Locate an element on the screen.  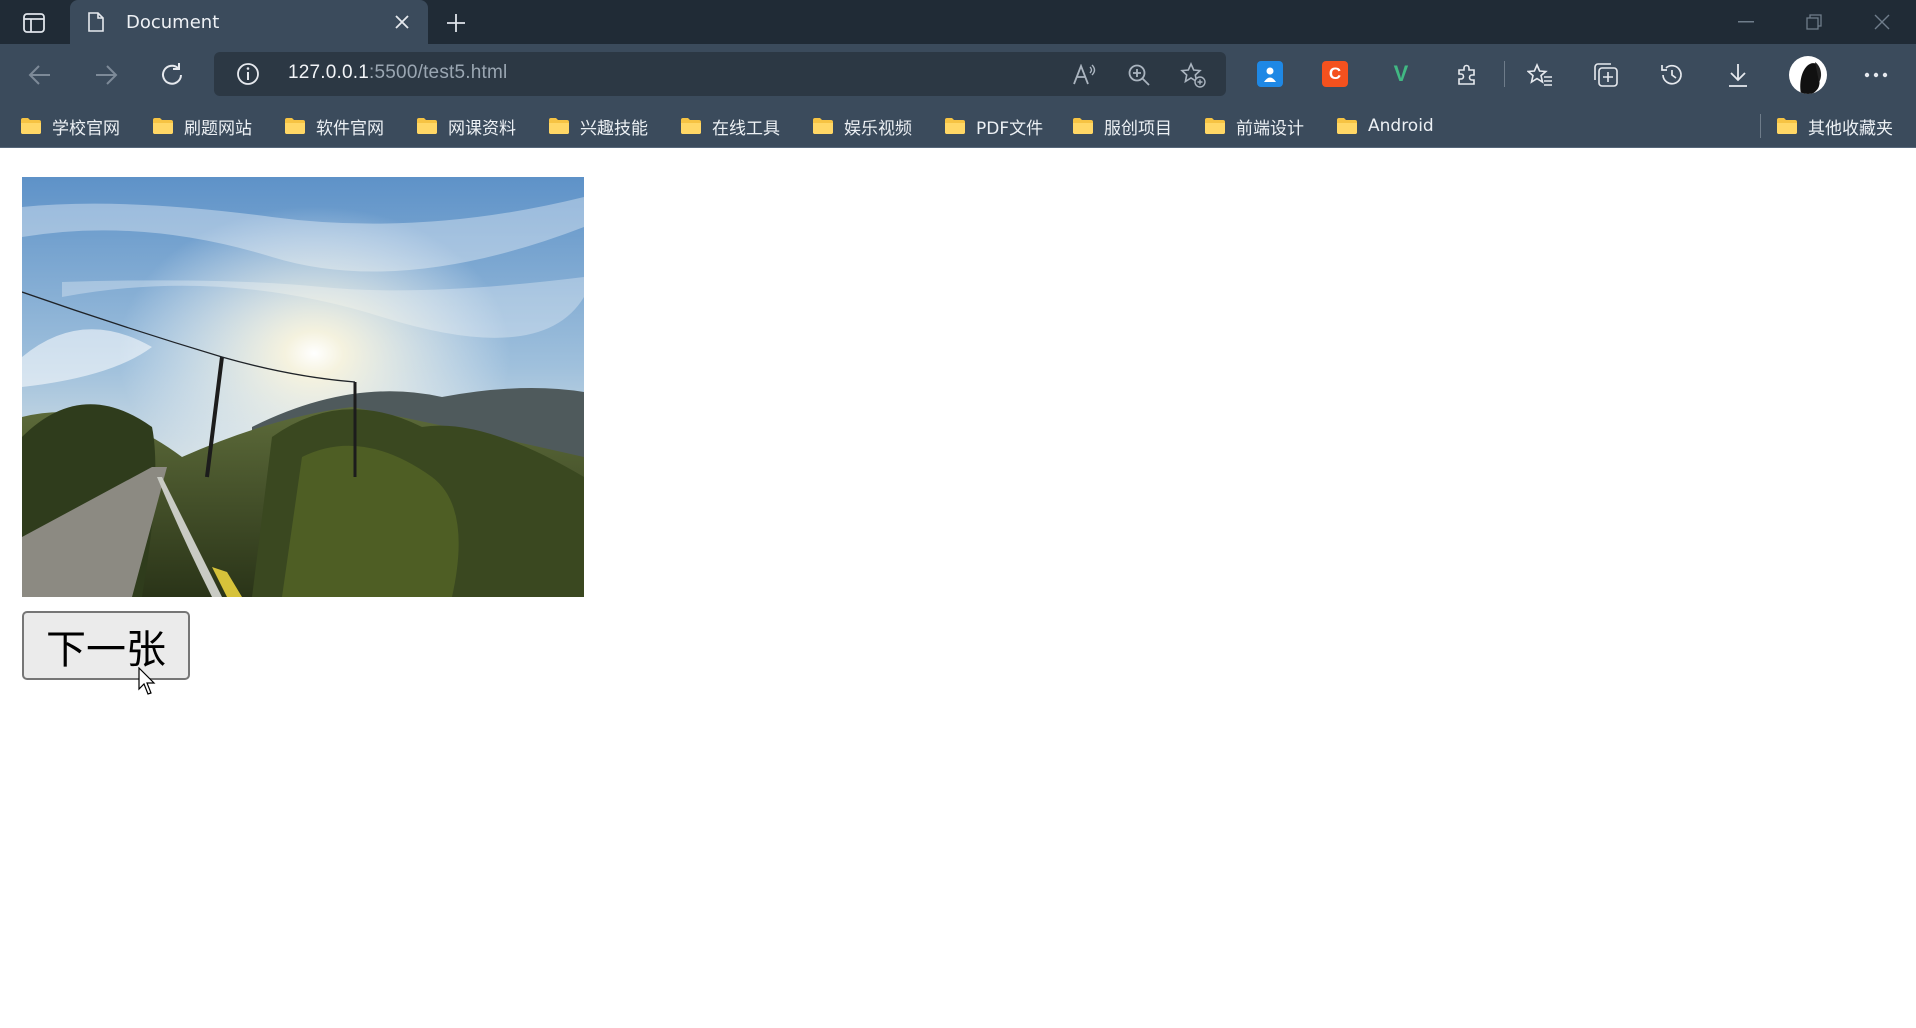
toolbar-separator is located at coordinates (1504, 74).